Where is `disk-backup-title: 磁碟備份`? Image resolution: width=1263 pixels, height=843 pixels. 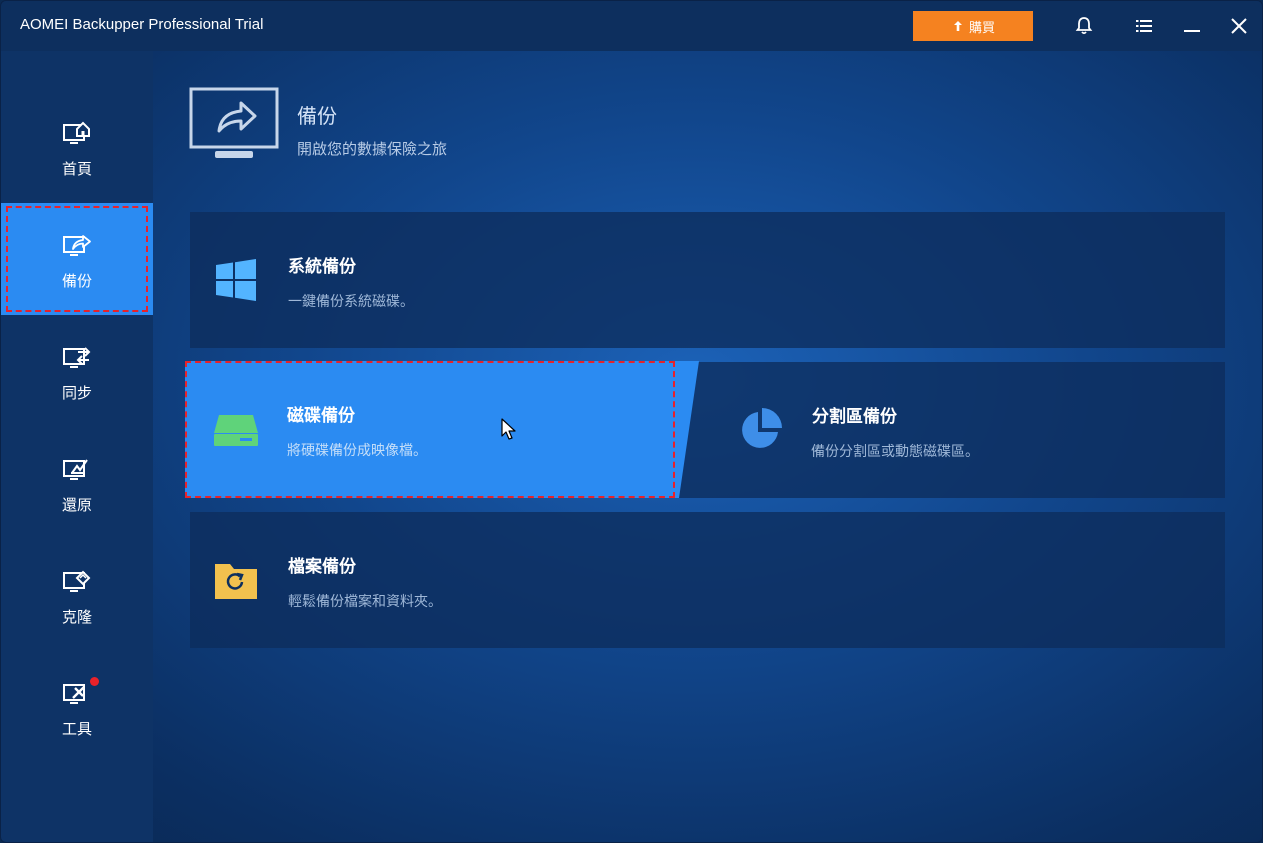
disk-backup-title: 磁碟備份 is located at coordinates (321, 416).